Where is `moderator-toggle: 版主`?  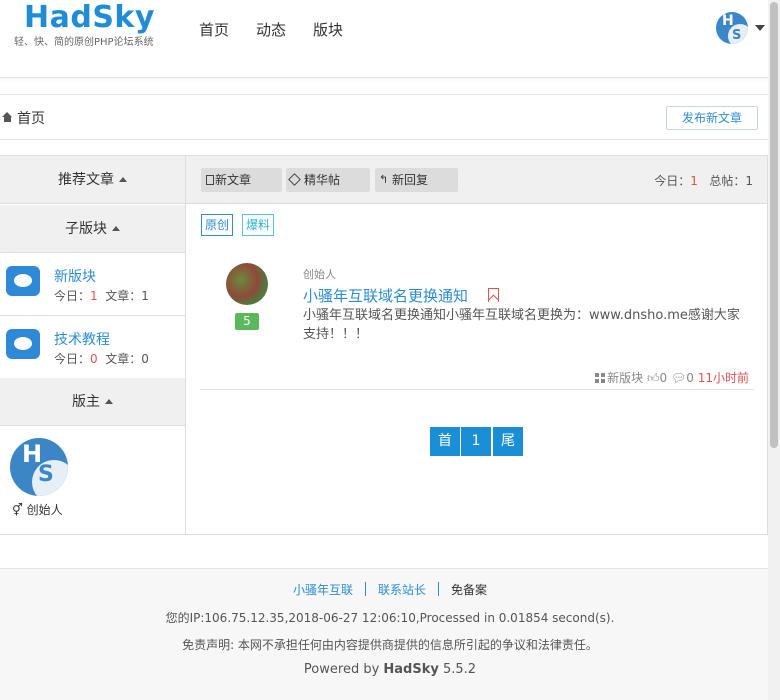 moderator-toggle: 版主 is located at coordinates (92, 402).